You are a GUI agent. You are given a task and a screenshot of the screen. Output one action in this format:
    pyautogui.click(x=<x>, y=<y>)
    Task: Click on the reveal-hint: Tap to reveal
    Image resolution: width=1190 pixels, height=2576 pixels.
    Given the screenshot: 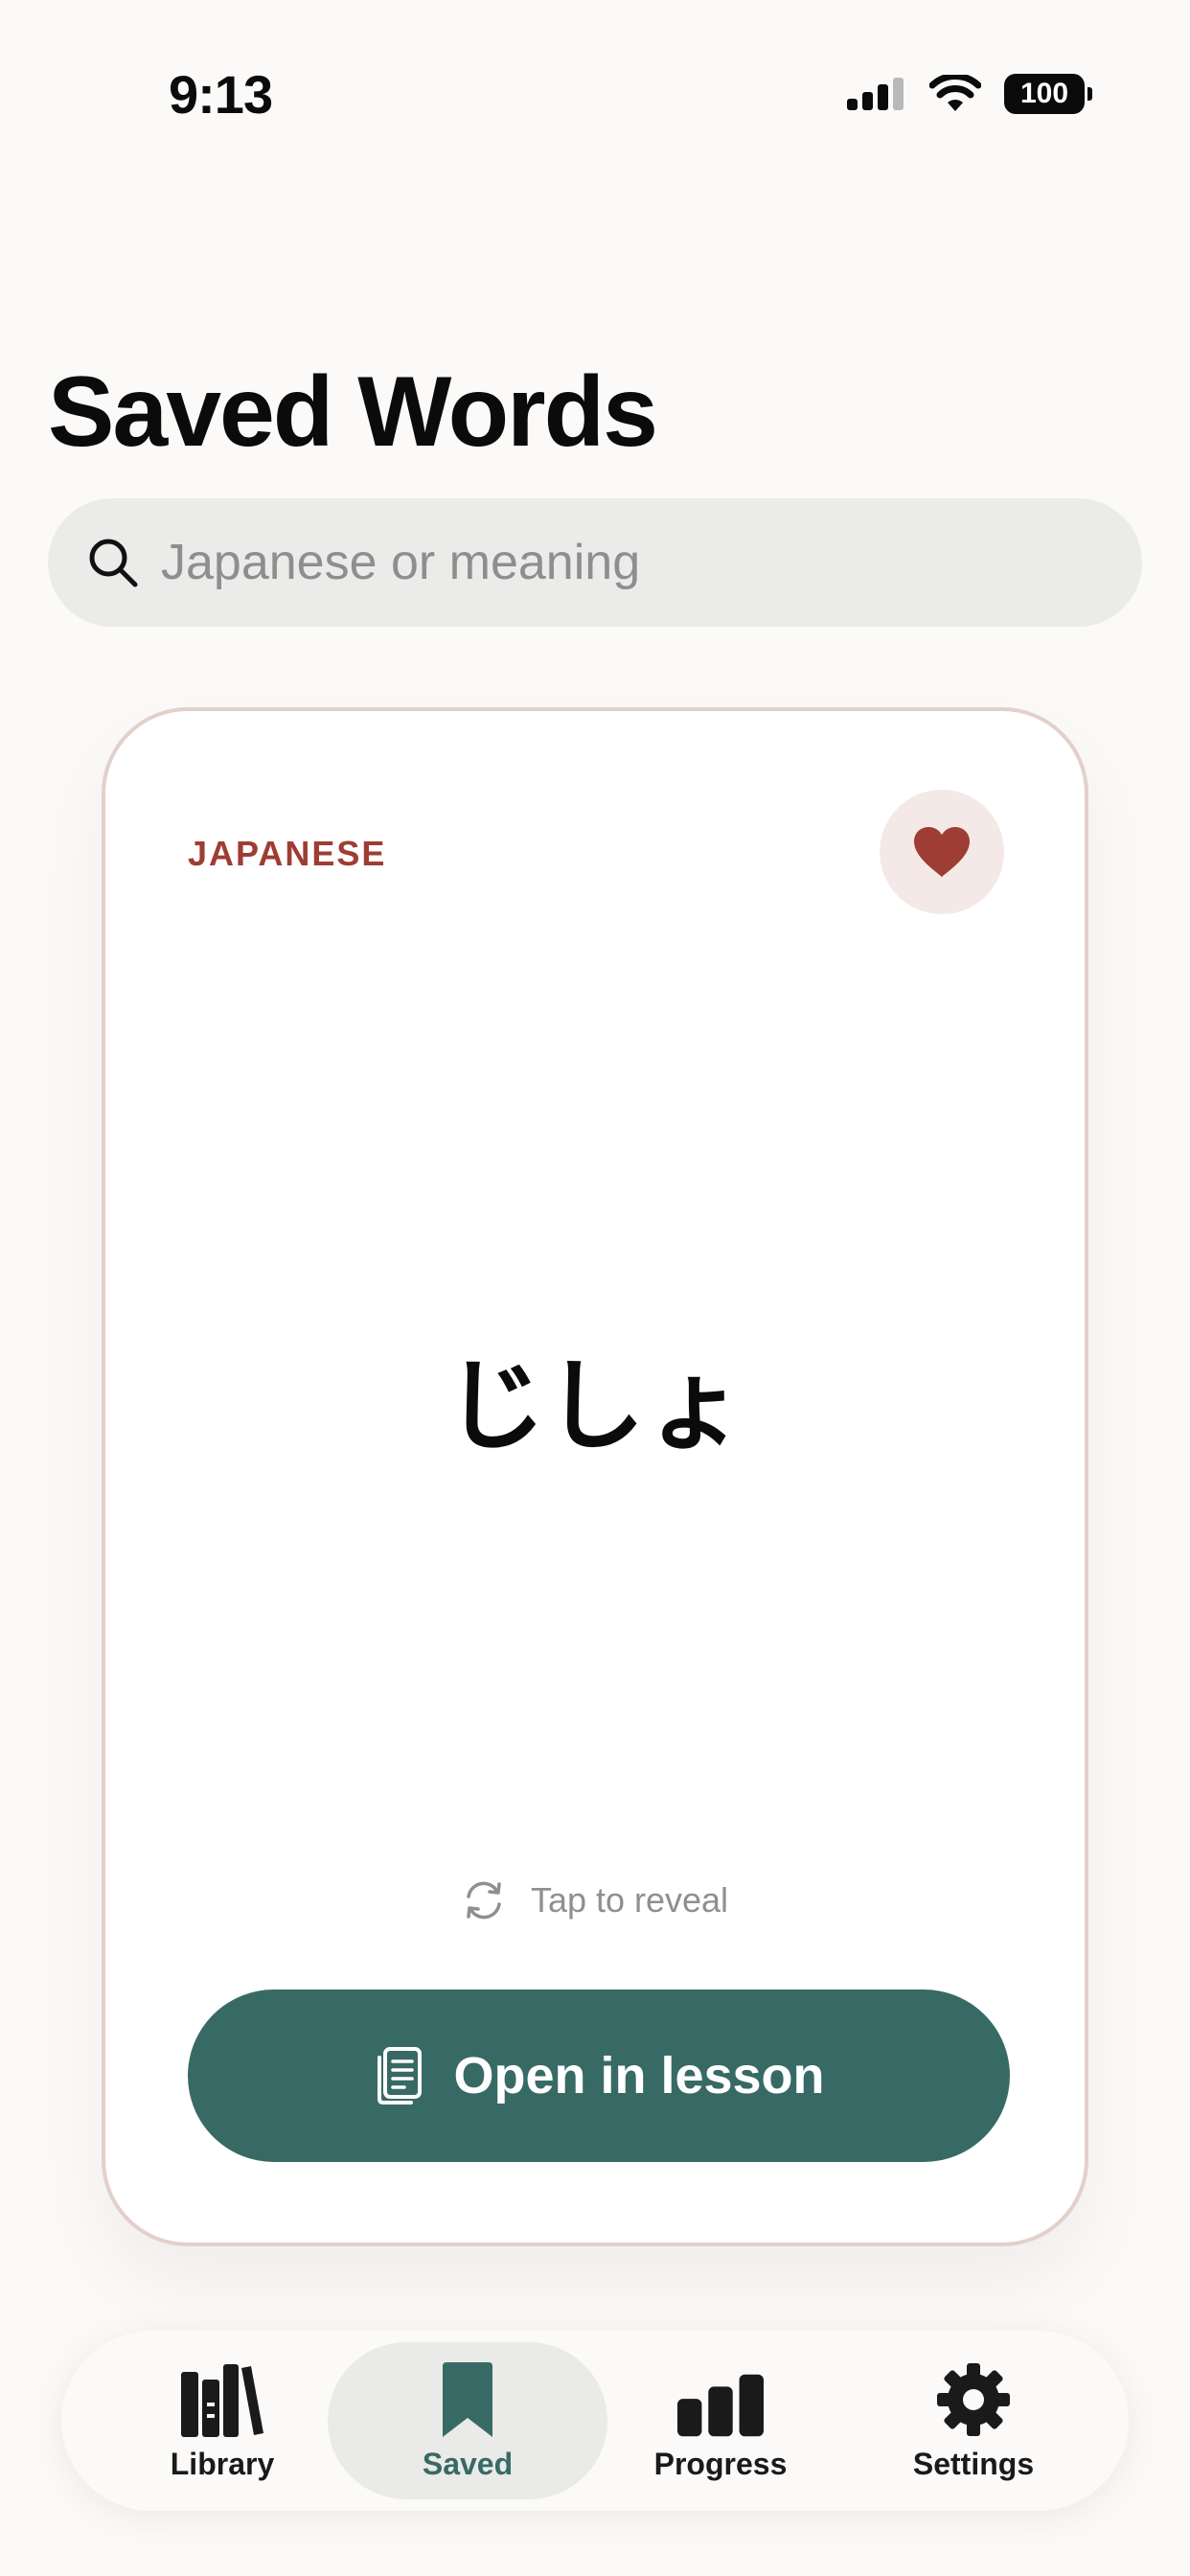 What is the action you would take?
    pyautogui.click(x=595, y=1900)
    